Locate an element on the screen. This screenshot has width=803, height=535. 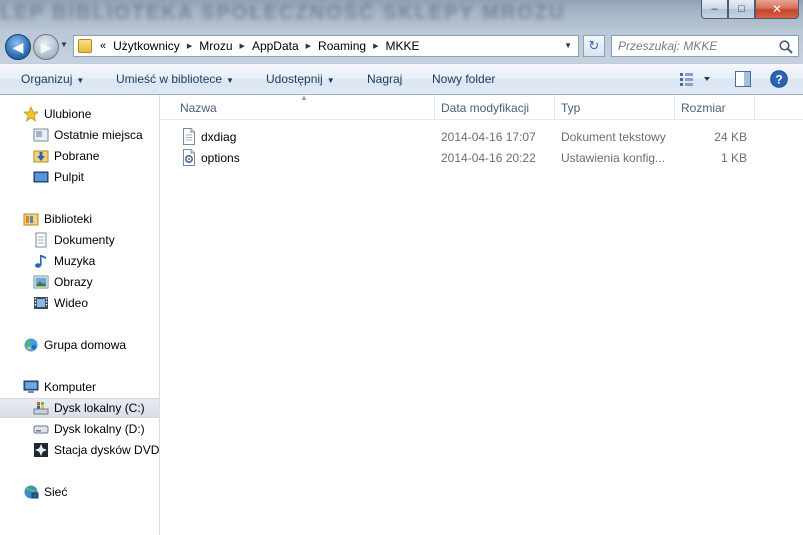
burn-button: Nagraj is located at coordinates (384, 79).